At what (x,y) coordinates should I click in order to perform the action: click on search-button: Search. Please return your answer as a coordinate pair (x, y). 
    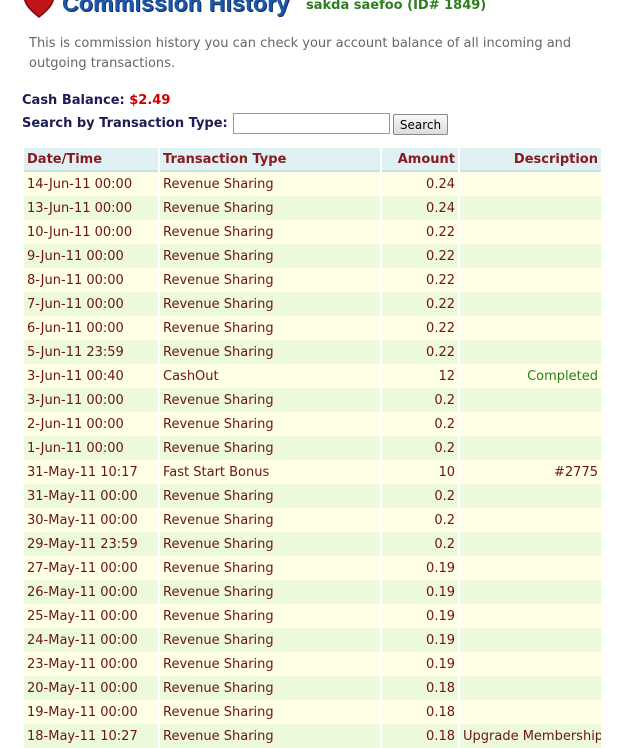
    Looking at the image, I should click on (420, 124).